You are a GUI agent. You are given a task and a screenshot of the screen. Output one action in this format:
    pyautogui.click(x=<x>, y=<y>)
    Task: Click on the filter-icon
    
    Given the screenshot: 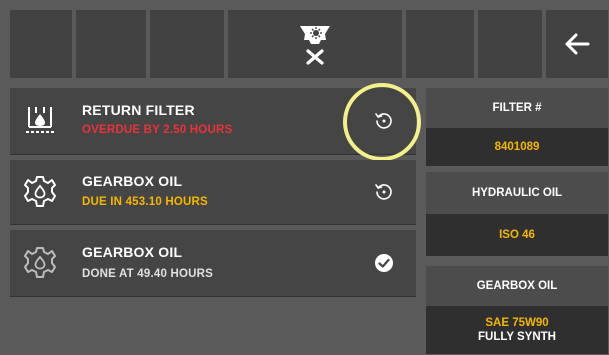 What is the action you would take?
    pyautogui.click(x=40, y=121)
    